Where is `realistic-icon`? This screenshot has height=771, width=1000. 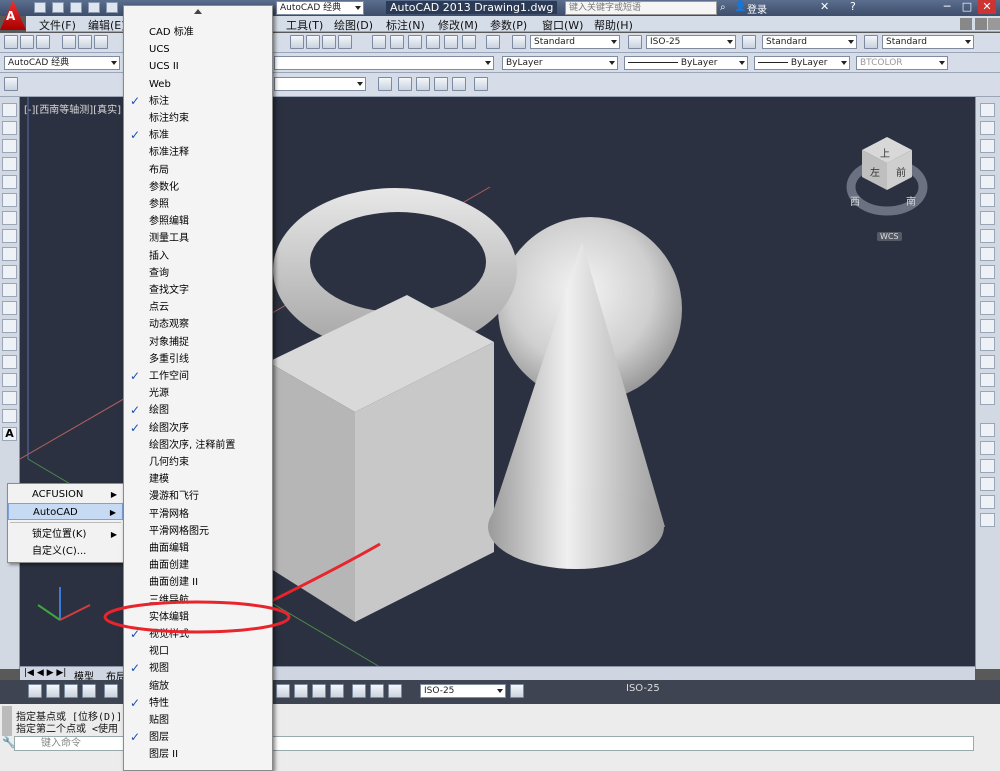 realistic-icon is located at coordinates (441, 84).